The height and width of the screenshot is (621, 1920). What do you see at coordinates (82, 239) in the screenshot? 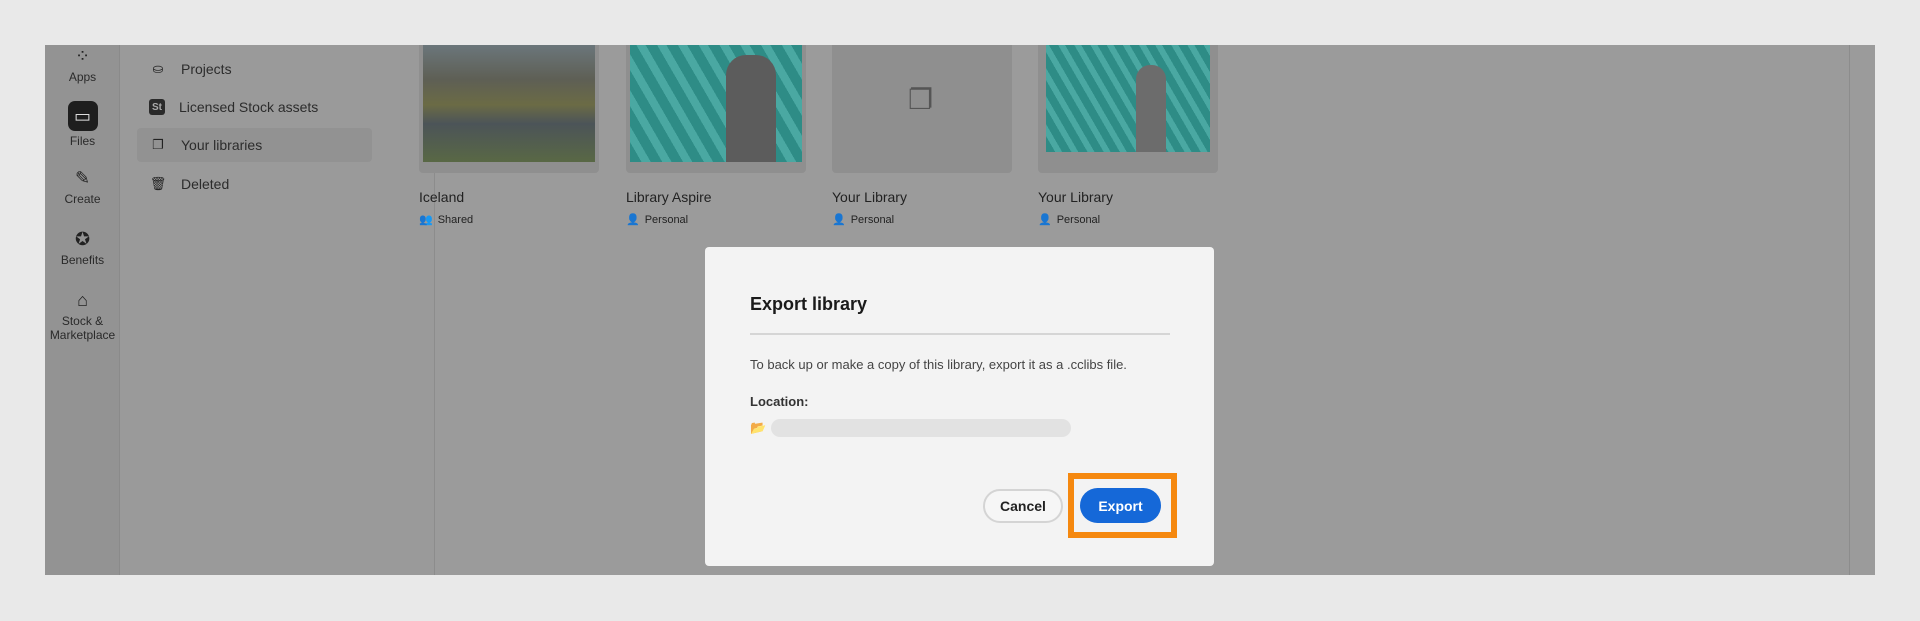
I see `award-icon: ✪` at bounding box center [82, 239].